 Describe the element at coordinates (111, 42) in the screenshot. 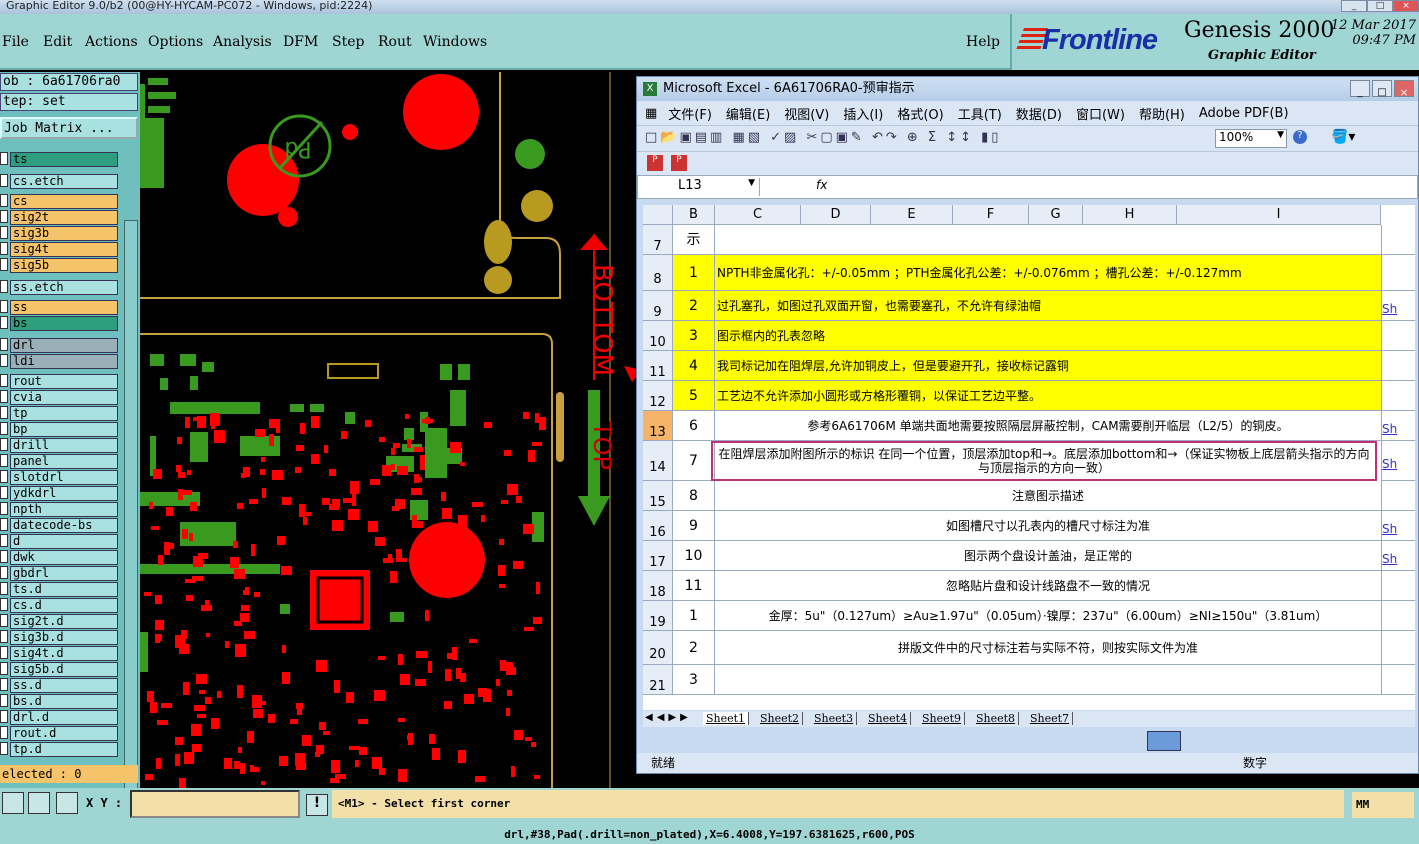

I see `menu-actions: Actions` at that location.